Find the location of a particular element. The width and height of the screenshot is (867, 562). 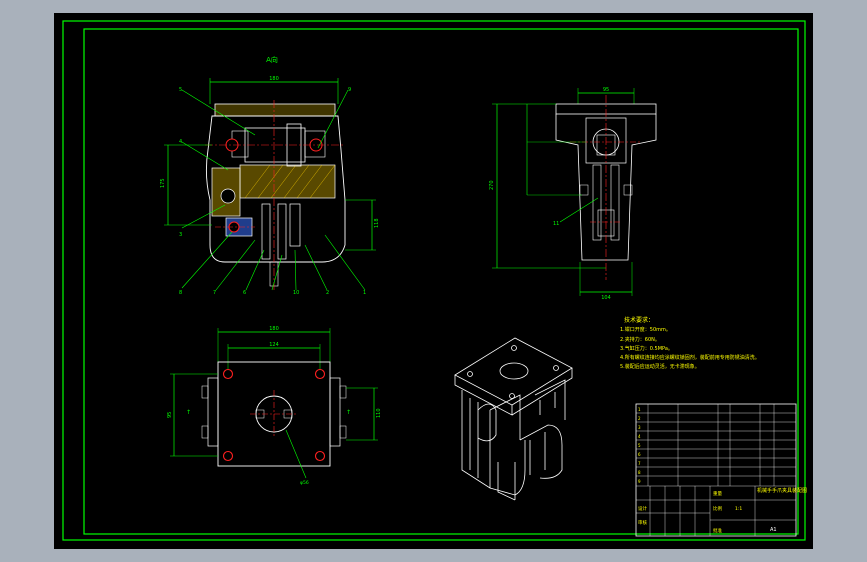

svg-text: 2 is located at coordinates (639, 418).